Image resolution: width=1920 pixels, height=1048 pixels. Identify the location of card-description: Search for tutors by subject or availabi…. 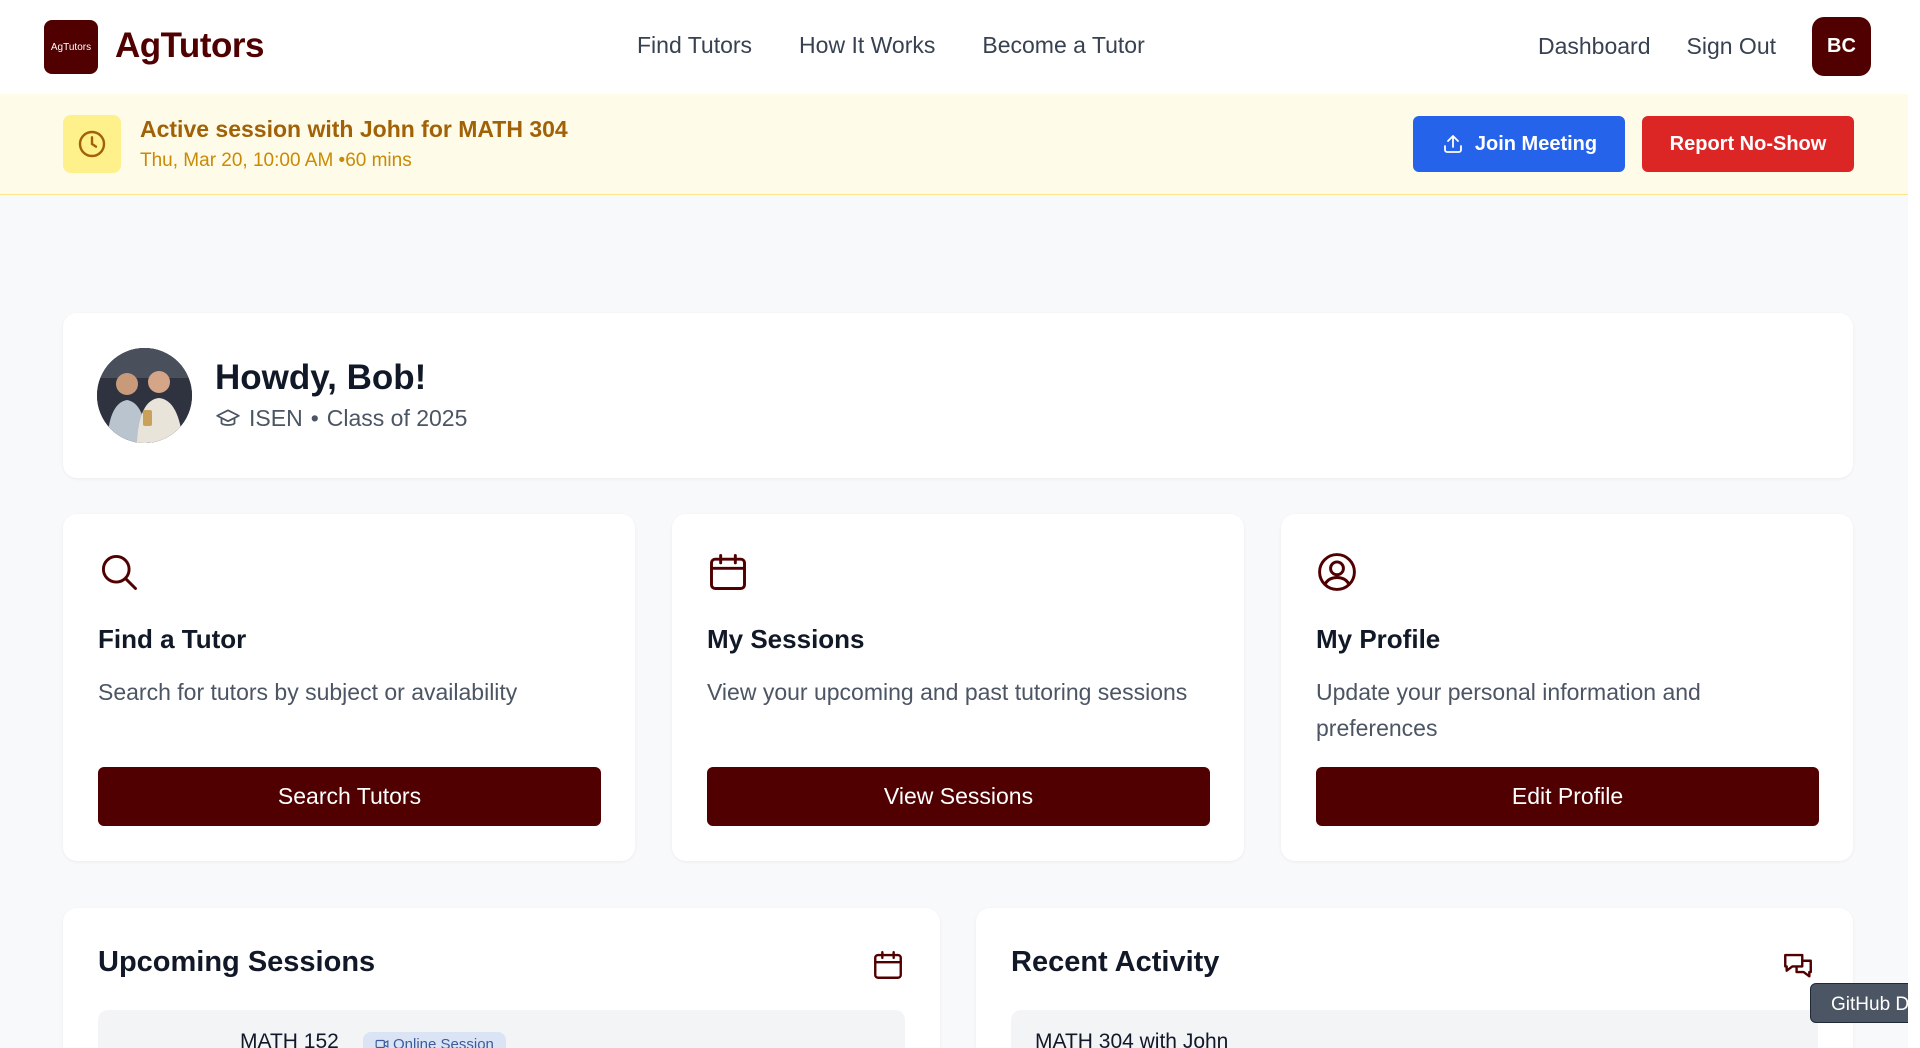
(308, 692).